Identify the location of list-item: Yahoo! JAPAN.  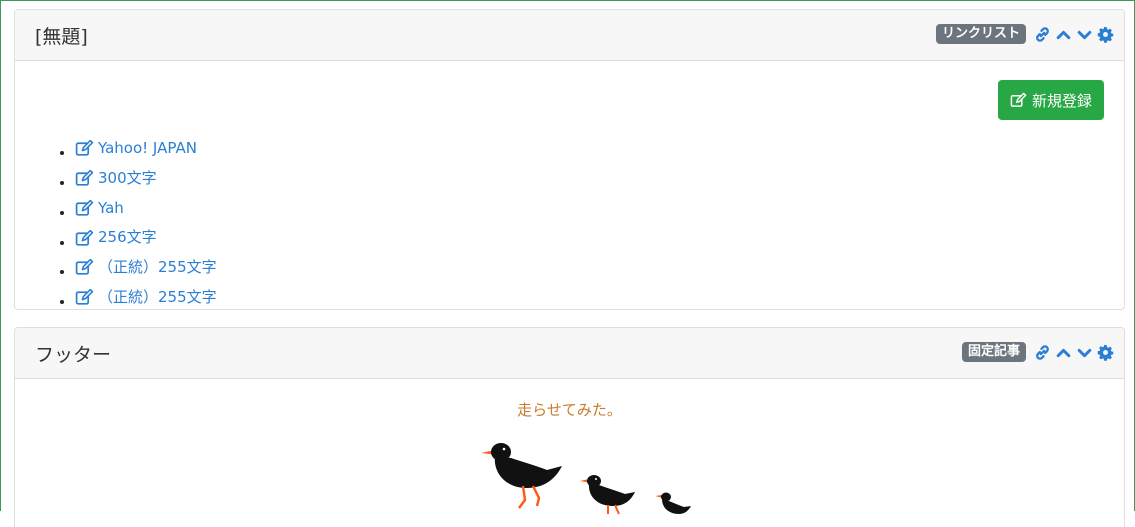
(146, 151).